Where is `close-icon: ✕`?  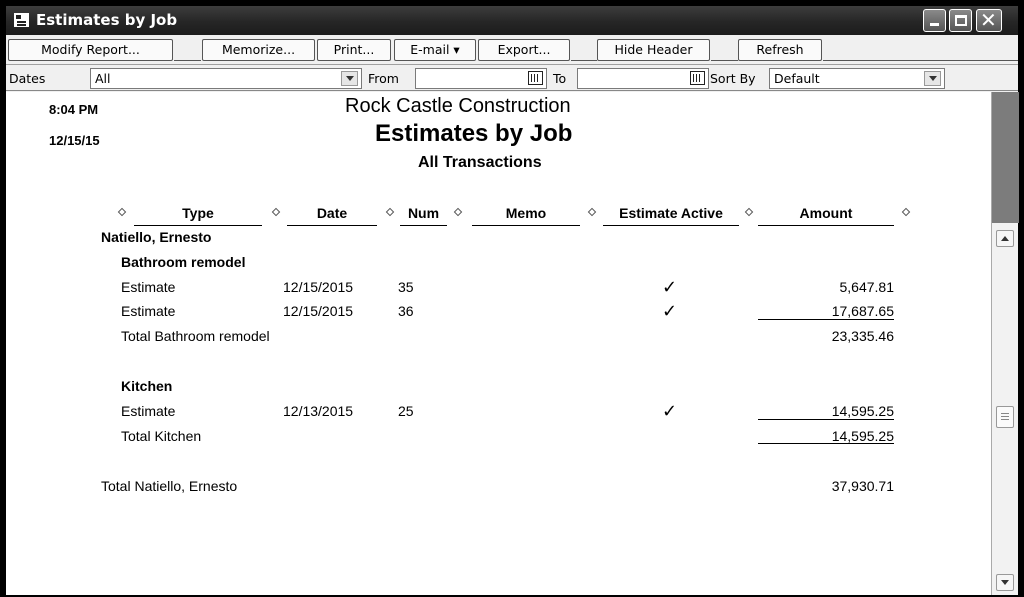 close-icon: ✕ is located at coordinates (988, 20).